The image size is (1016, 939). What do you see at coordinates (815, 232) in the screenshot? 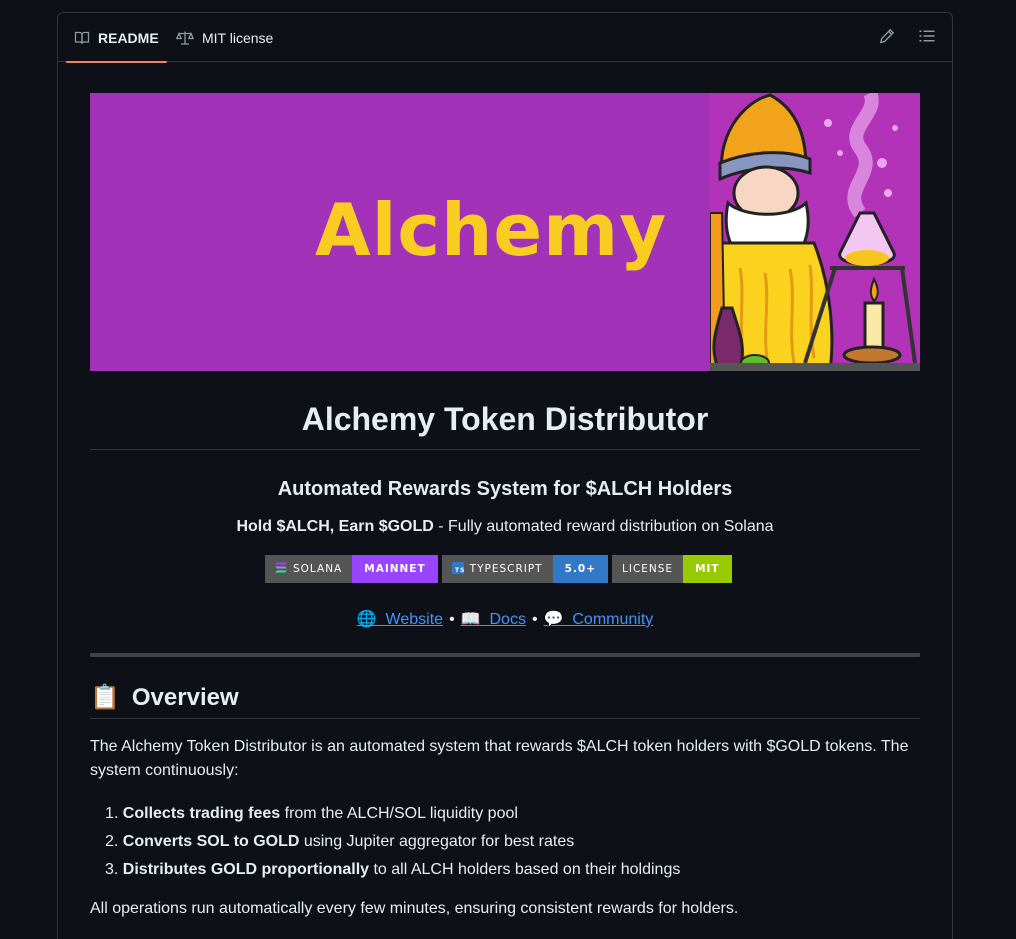
I see `wizard-illustration` at bounding box center [815, 232].